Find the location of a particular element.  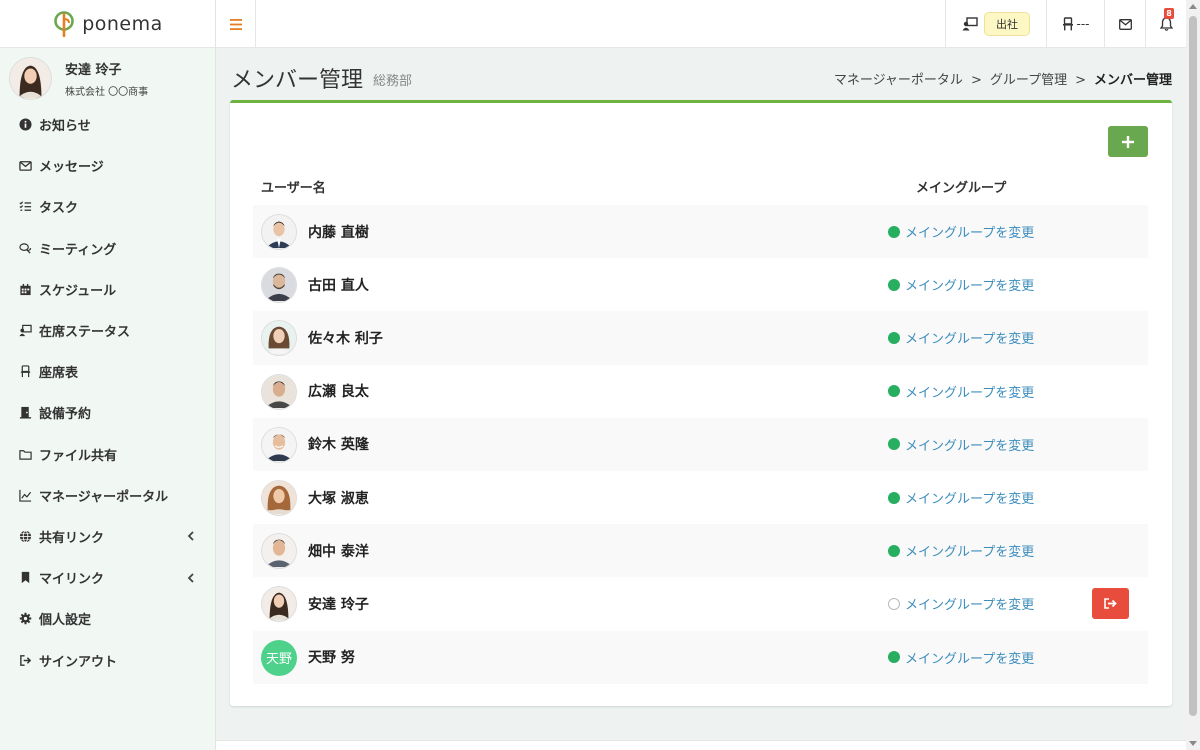

sidebar-item-seating: 座席表 is located at coordinates (107, 371).